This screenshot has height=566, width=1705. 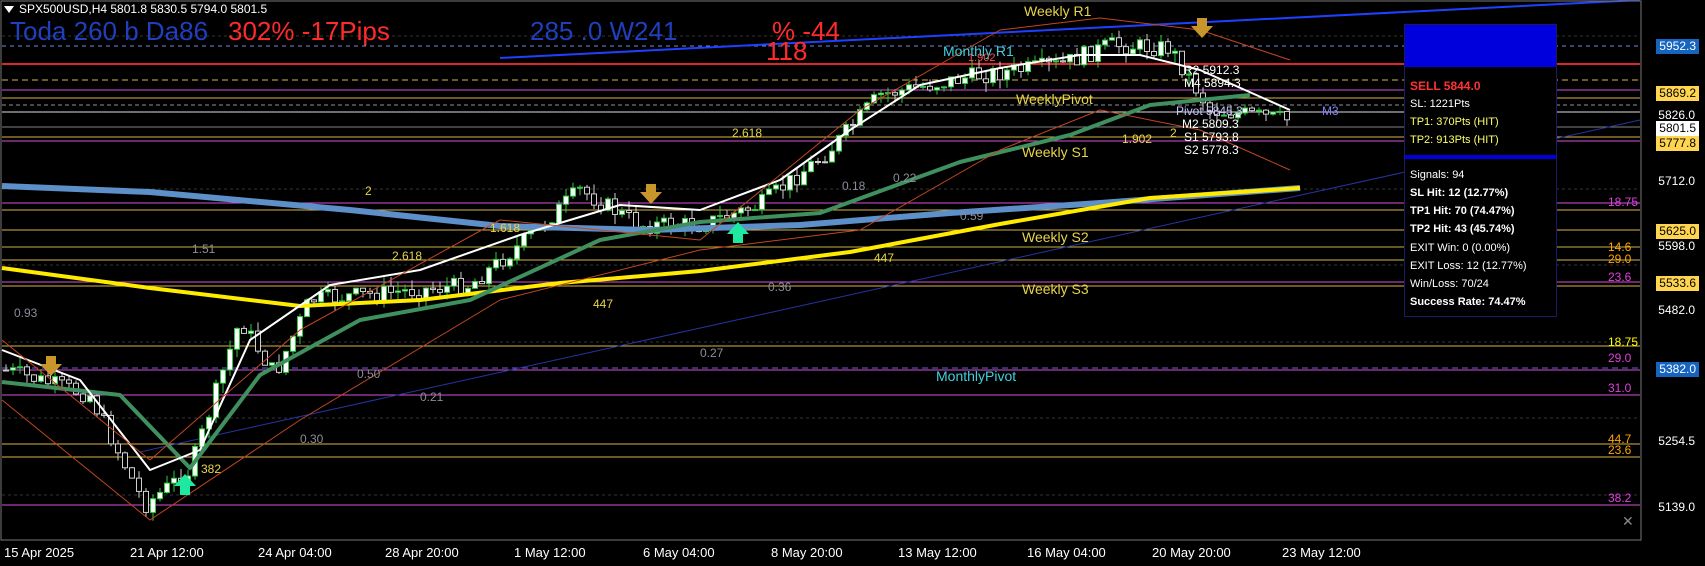 What do you see at coordinates (369, 374) in the screenshot?
I see `fib-label: 0.50` at bounding box center [369, 374].